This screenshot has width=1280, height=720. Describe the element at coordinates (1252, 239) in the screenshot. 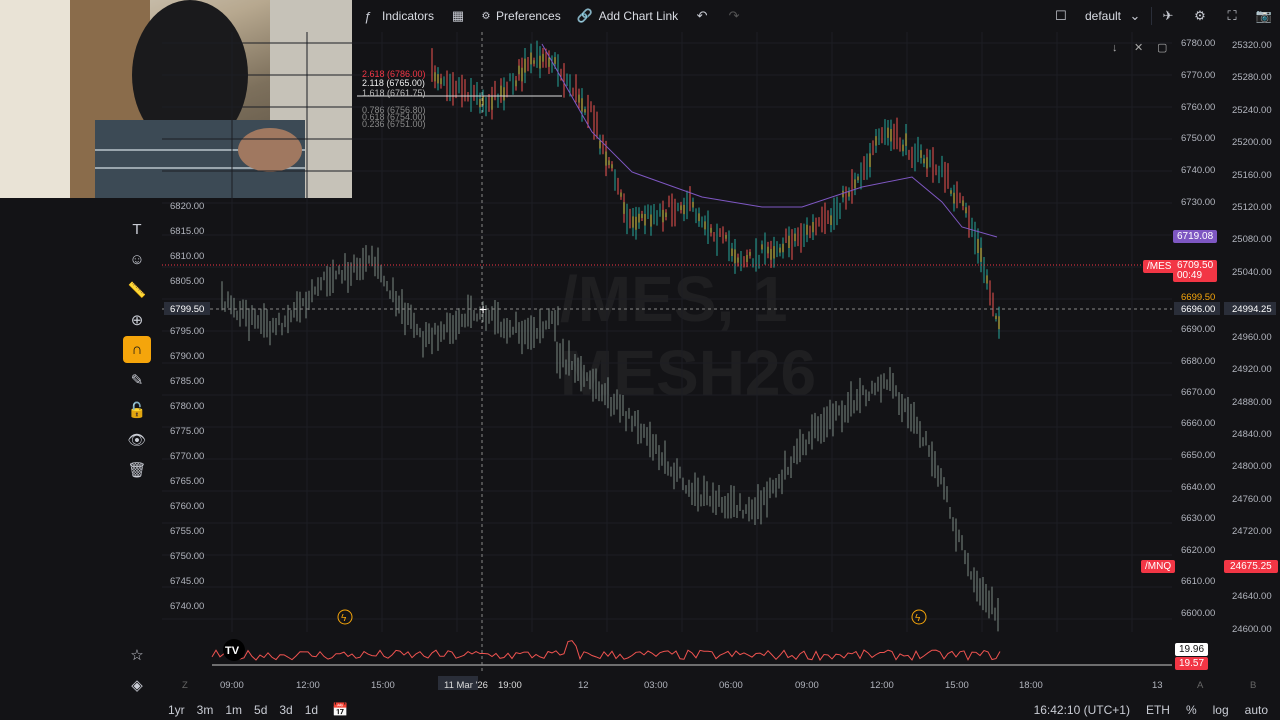

I see `price-tick-far: 25080.00` at that location.